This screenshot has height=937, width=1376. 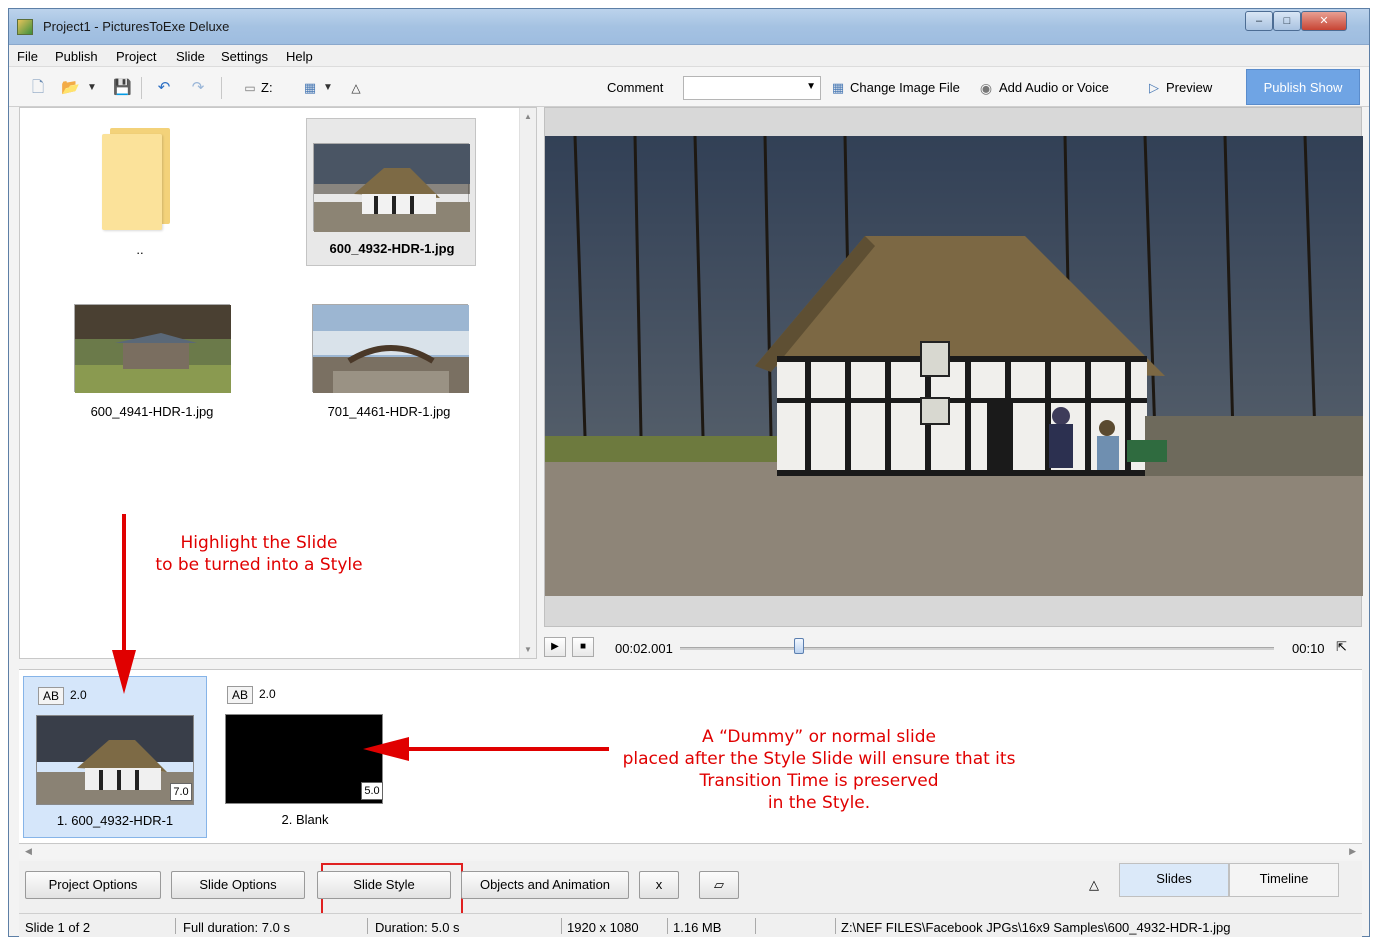 I want to click on annotation-text: Transition Time is preserved, so click(x=819, y=781).